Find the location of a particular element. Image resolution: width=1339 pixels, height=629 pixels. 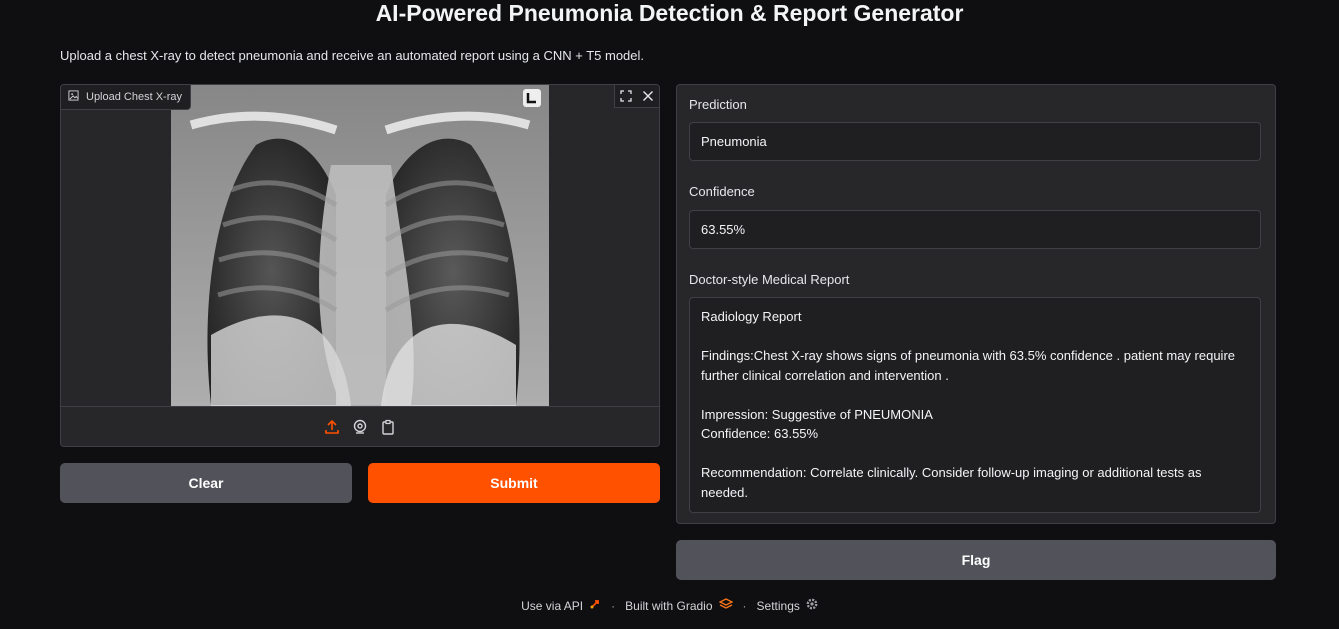

image-controls is located at coordinates (636, 96).